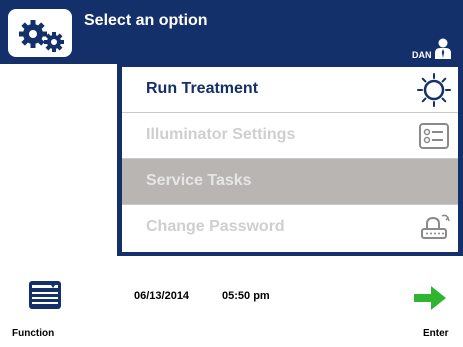 The width and height of the screenshot is (463, 347). Describe the element at coordinates (290, 90) in the screenshot. I see `menu-item-run-treatment: Run Treatment` at that location.